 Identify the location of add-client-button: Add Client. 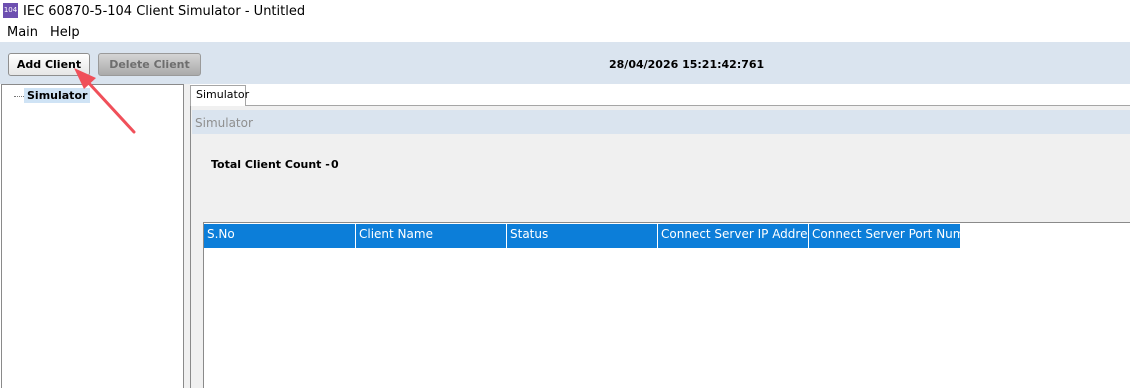
(49, 64).